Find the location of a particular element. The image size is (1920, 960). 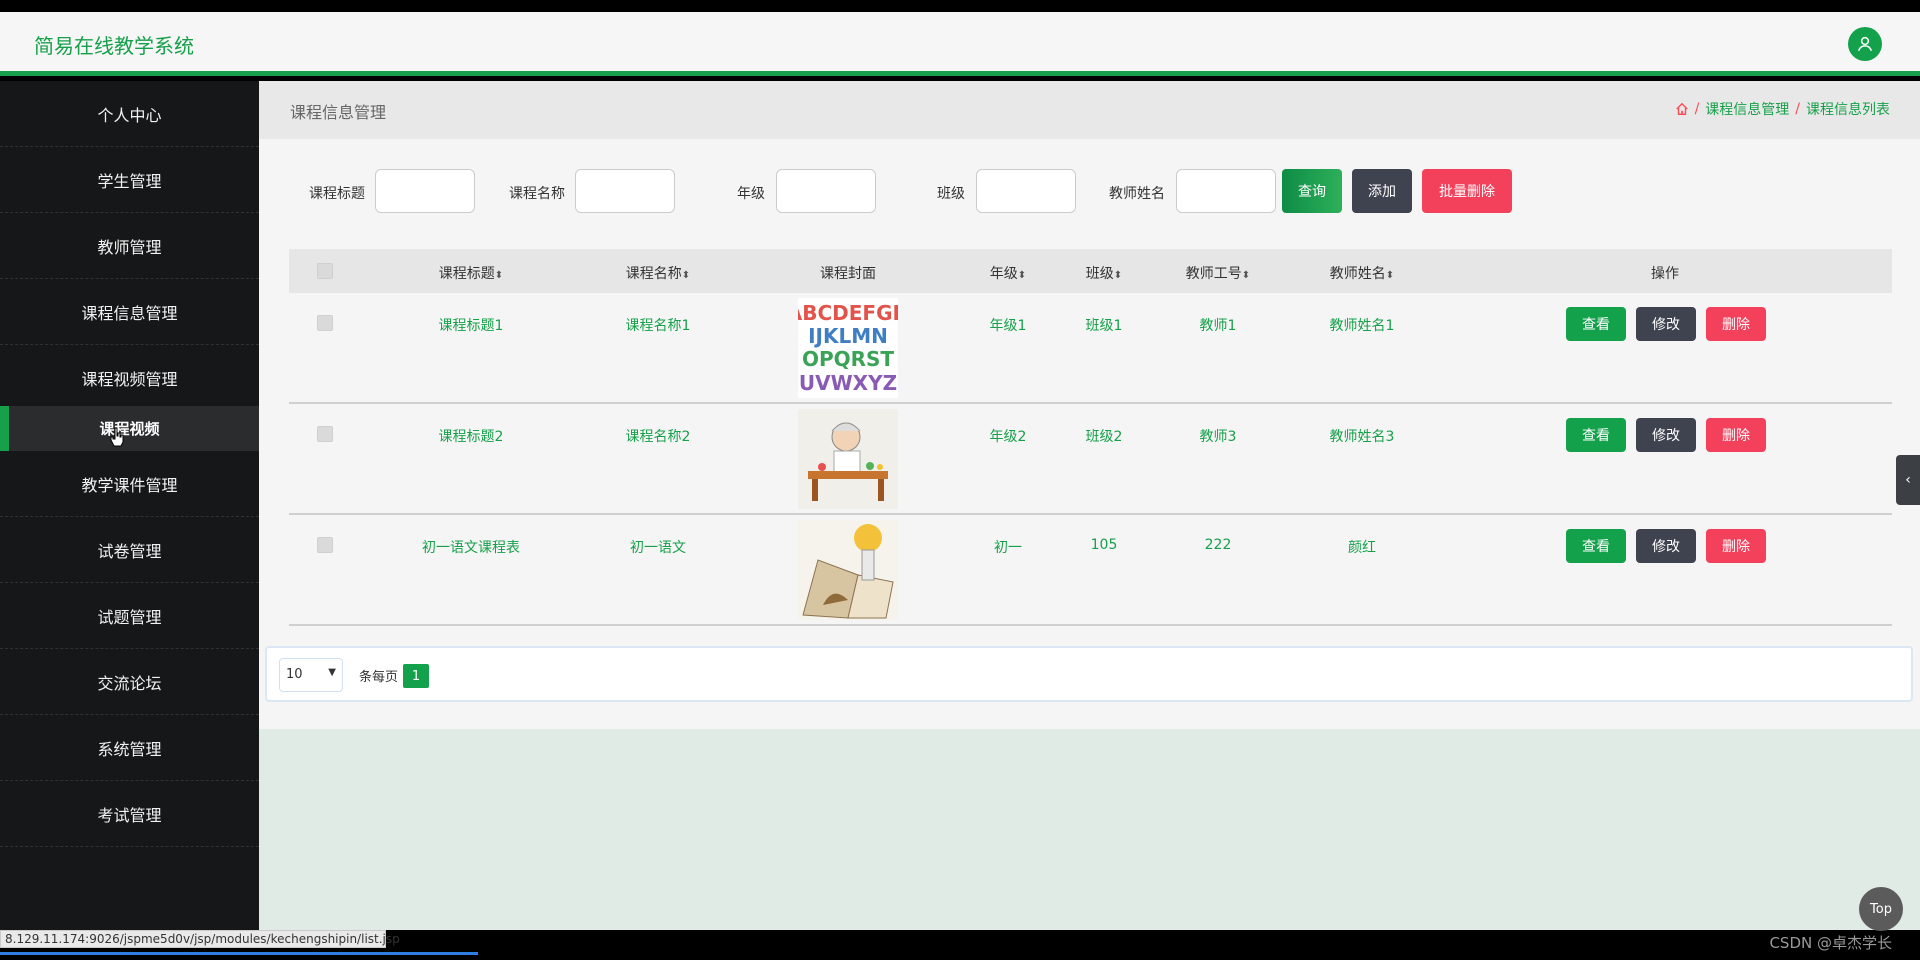

batch-delete-button: 批量删除 is located at coordinates (1467, 191).